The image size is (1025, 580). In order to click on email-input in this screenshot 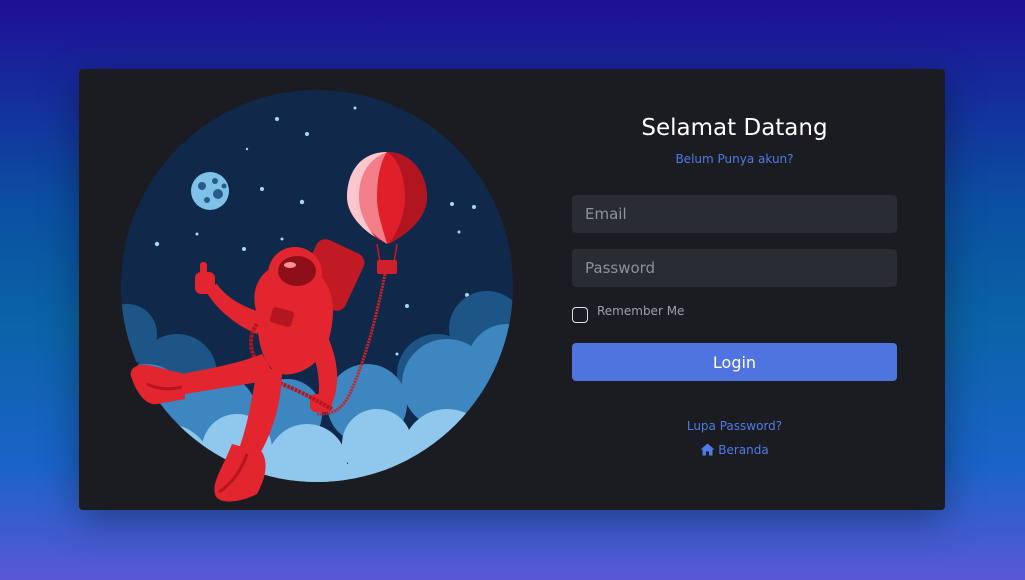, I will do `click(734, 214)`.